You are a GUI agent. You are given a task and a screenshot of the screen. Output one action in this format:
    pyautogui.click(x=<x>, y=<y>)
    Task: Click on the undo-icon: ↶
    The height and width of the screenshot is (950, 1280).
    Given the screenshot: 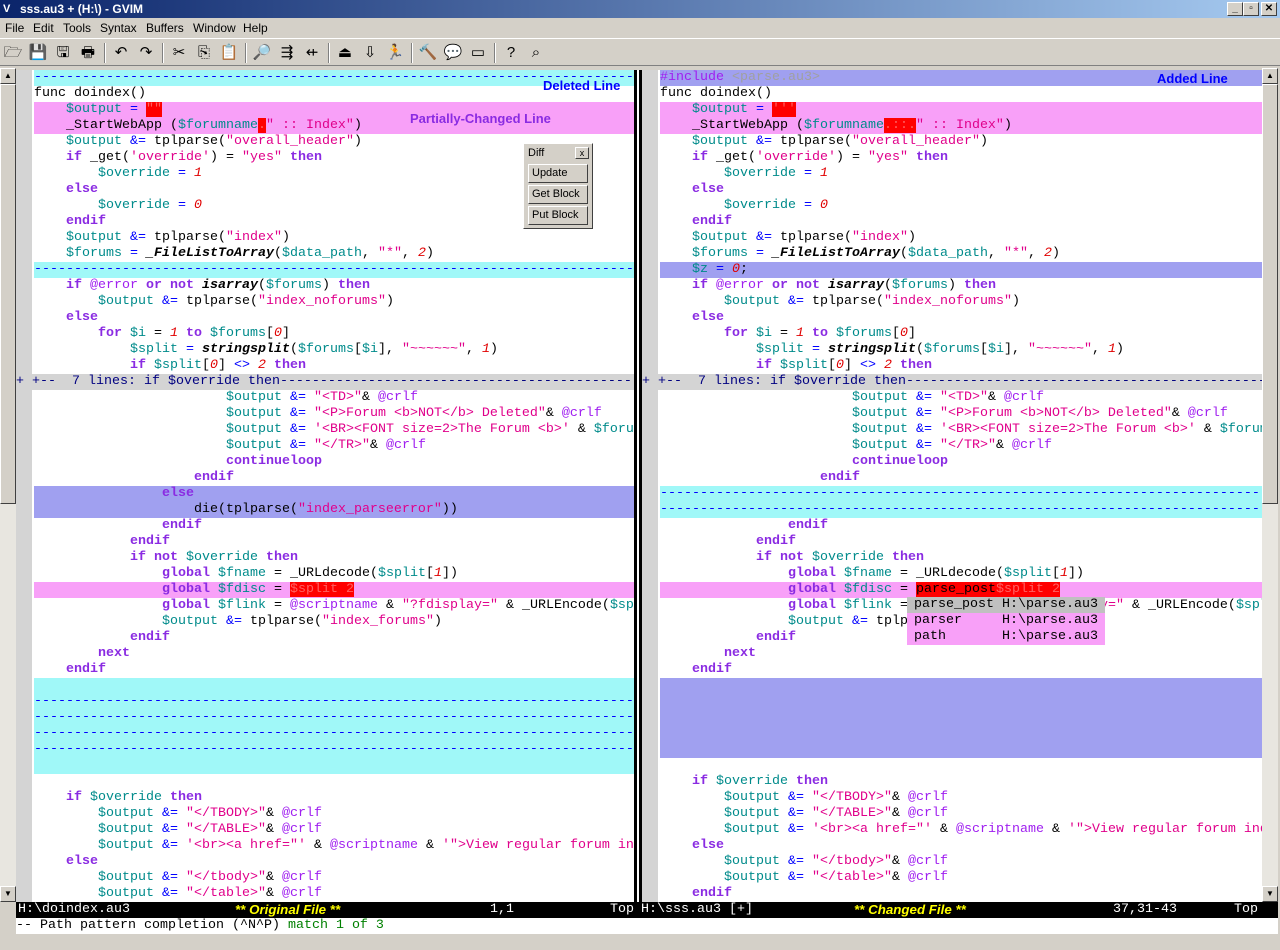 What is the action you would take?
    pyautogui.click(x=121, y=53)
    